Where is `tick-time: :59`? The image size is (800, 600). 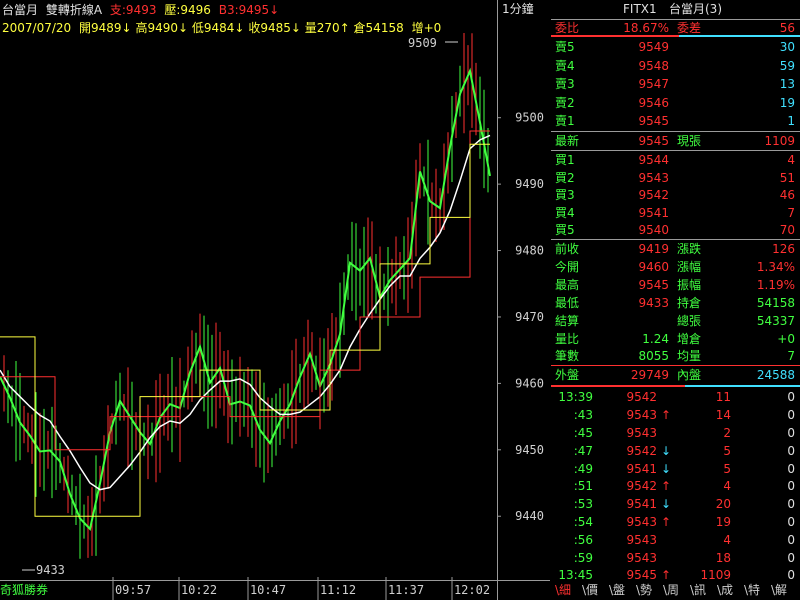 tick-time: :59 is located at coordinates (583, 557).